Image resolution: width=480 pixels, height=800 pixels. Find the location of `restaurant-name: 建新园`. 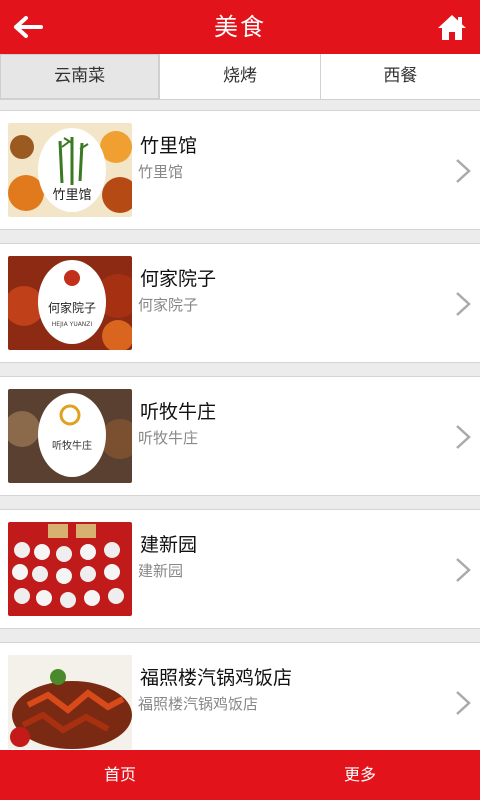

restaurant-name: 建新园 is located at coordinates (169, 545).